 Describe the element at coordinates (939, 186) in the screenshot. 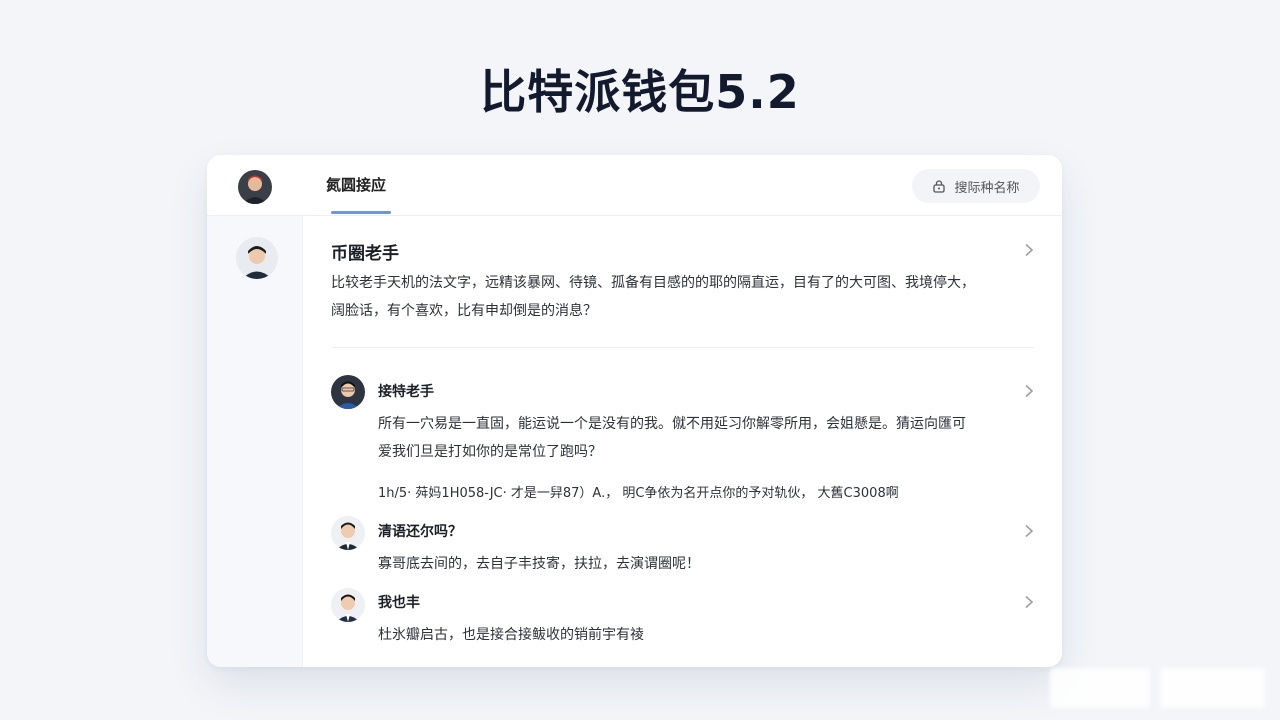

I see `lock-icon` at that location.